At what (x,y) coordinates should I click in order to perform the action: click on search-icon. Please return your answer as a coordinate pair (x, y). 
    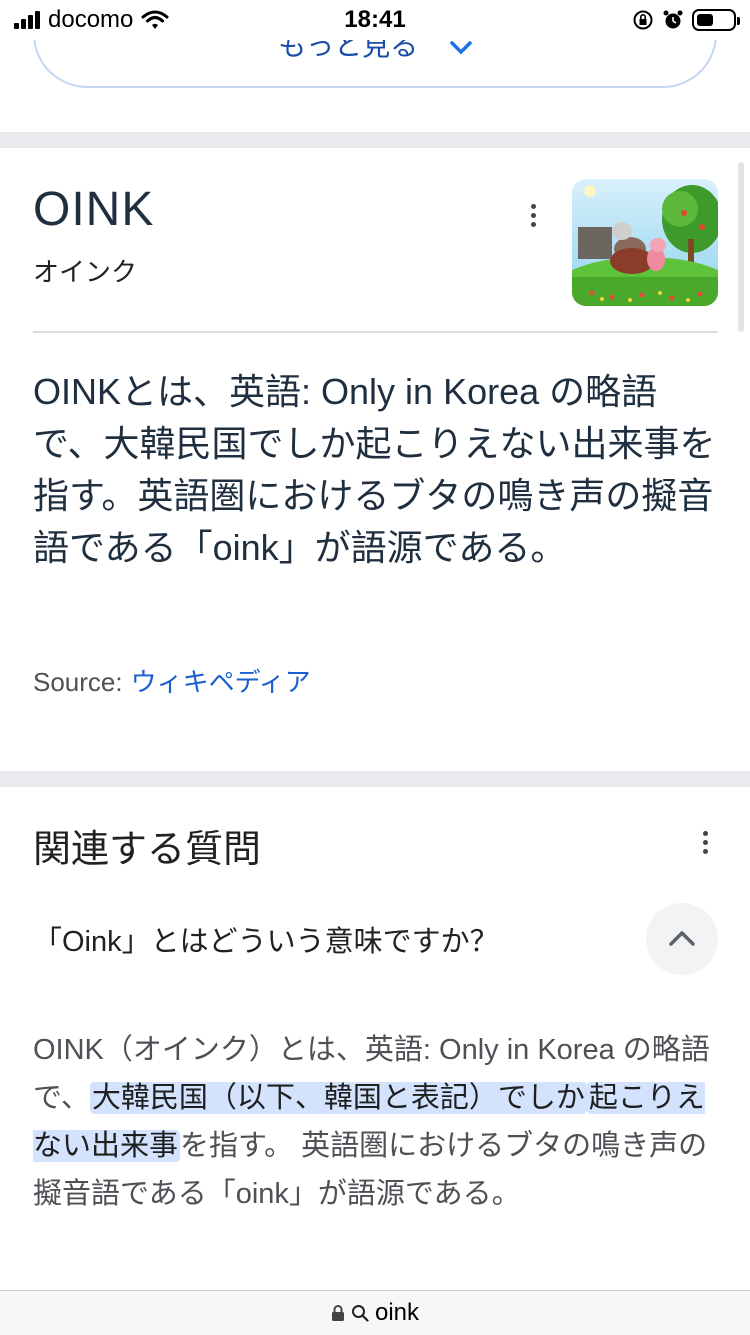
    Looking at the image, I should click on (360, 1313).